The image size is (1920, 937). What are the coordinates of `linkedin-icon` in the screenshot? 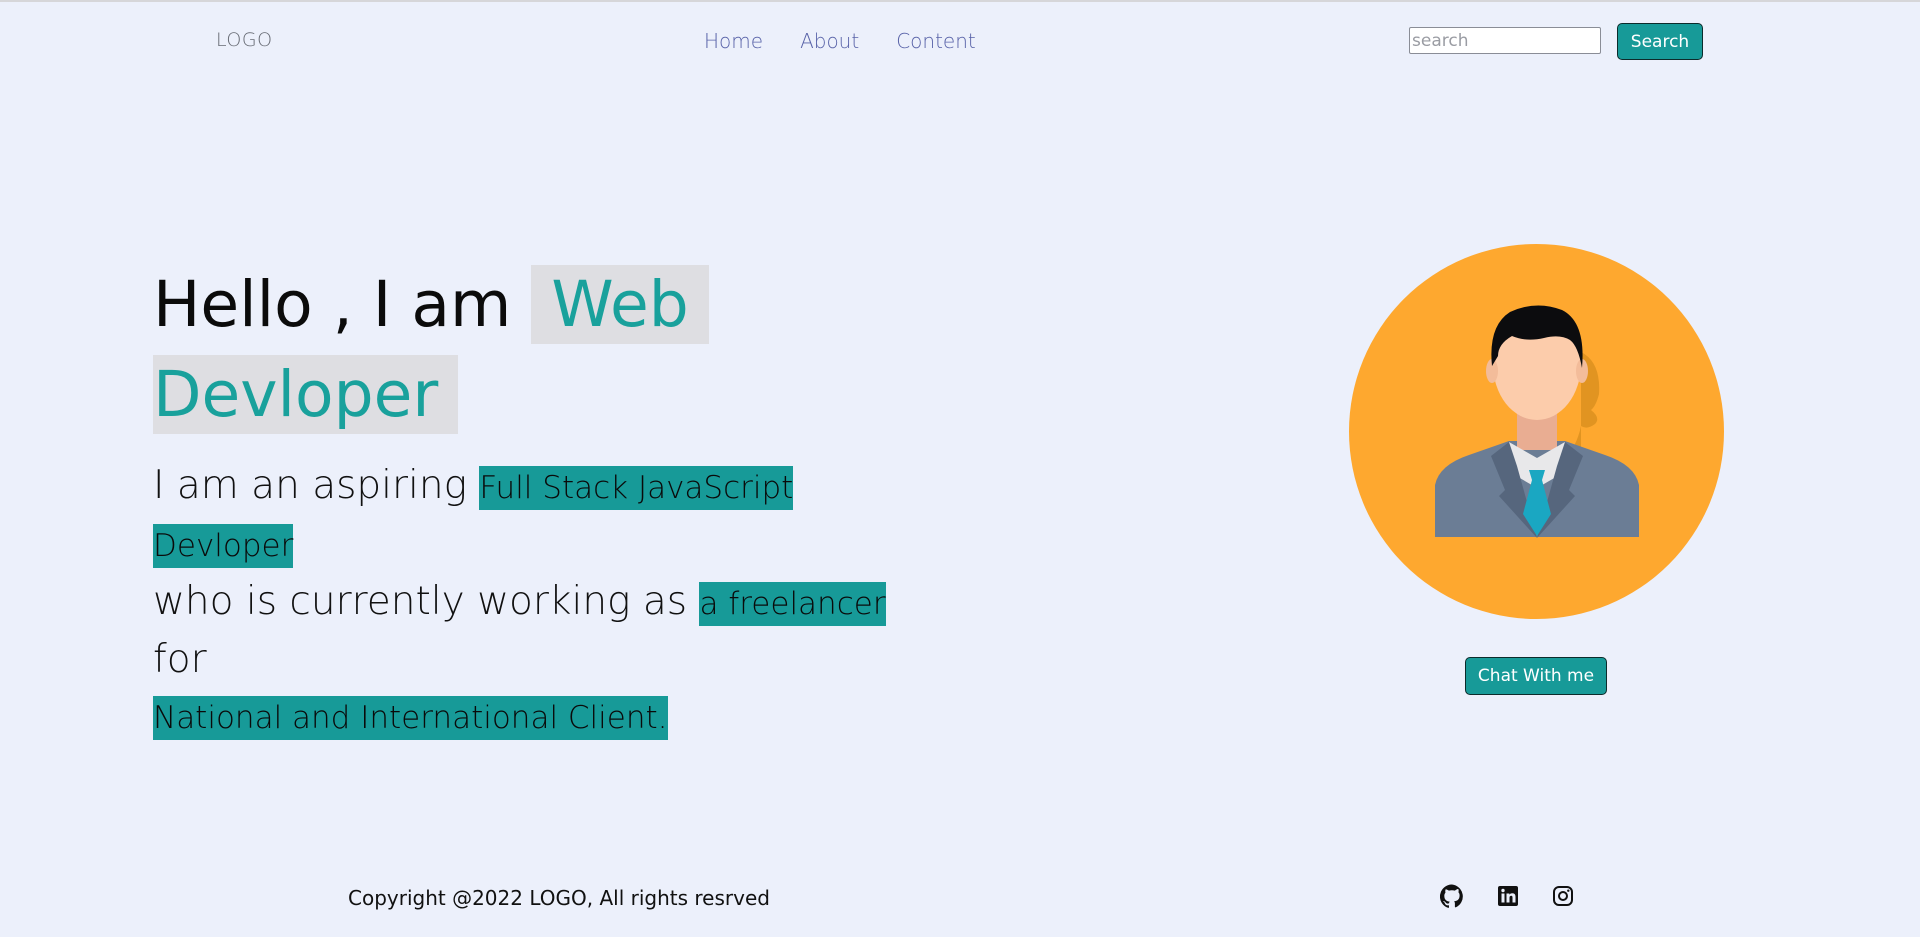 It's located at (1508, 896).